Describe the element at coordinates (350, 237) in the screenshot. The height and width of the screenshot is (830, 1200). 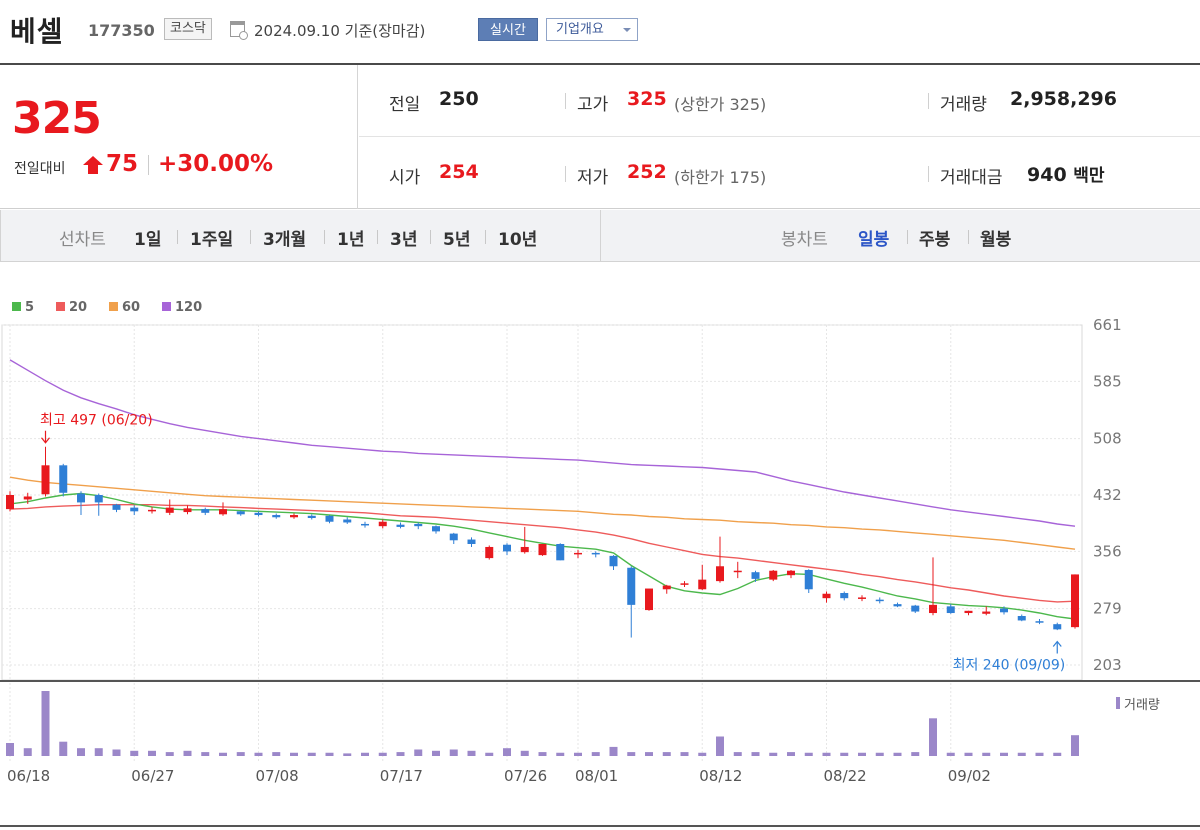
I see `tab-1y: 1년` at that location.